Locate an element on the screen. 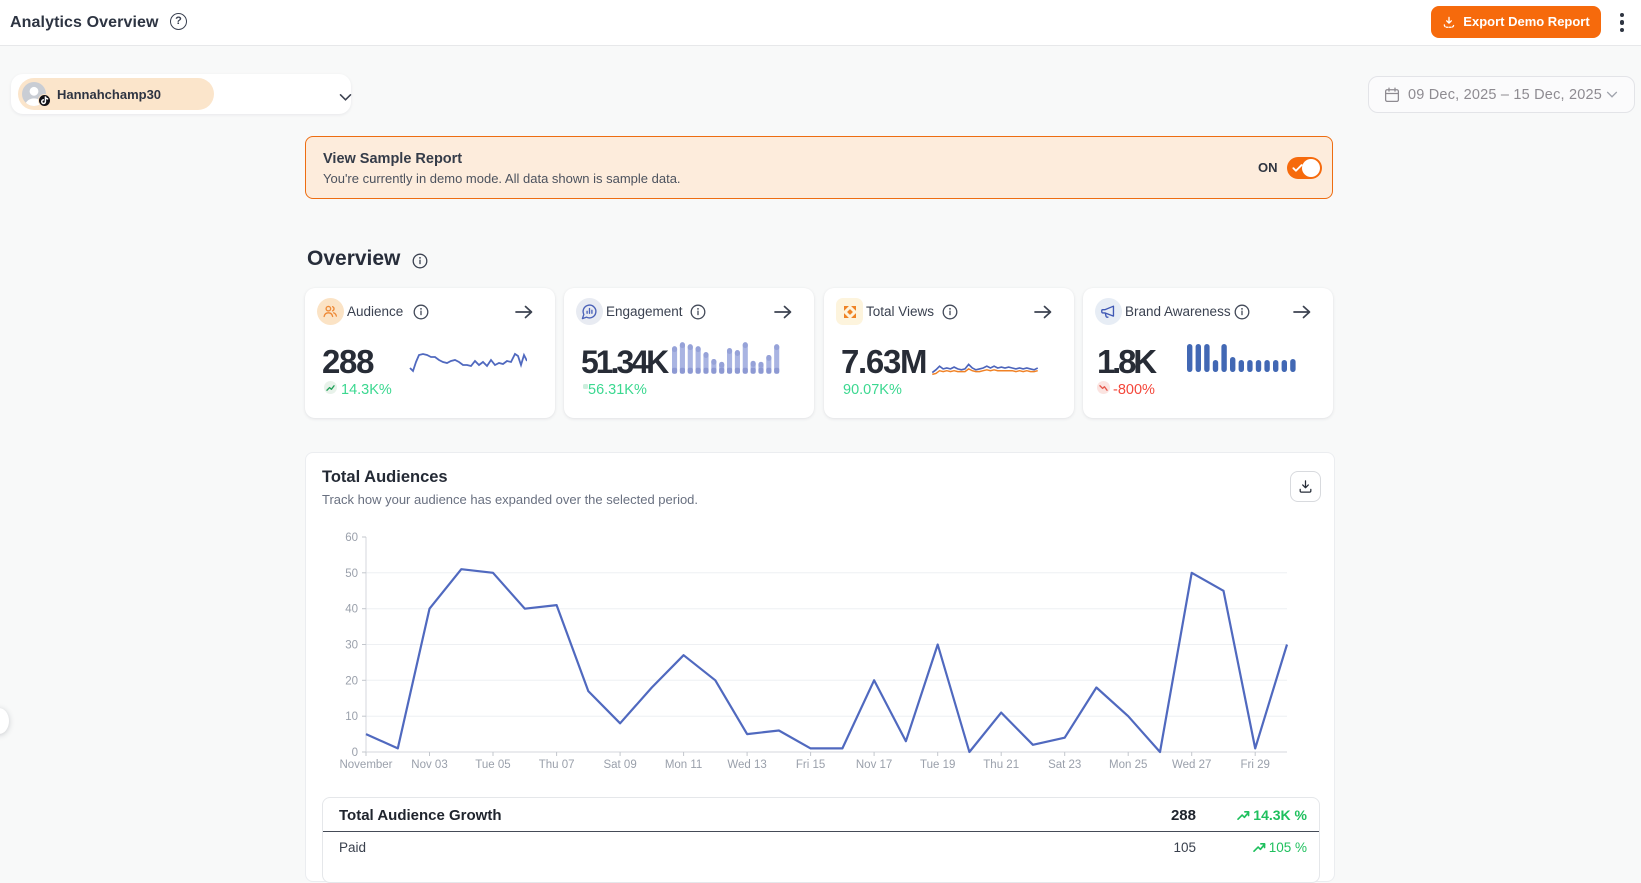  svg-text: Tue 19 is located at coordinates (937, 765).